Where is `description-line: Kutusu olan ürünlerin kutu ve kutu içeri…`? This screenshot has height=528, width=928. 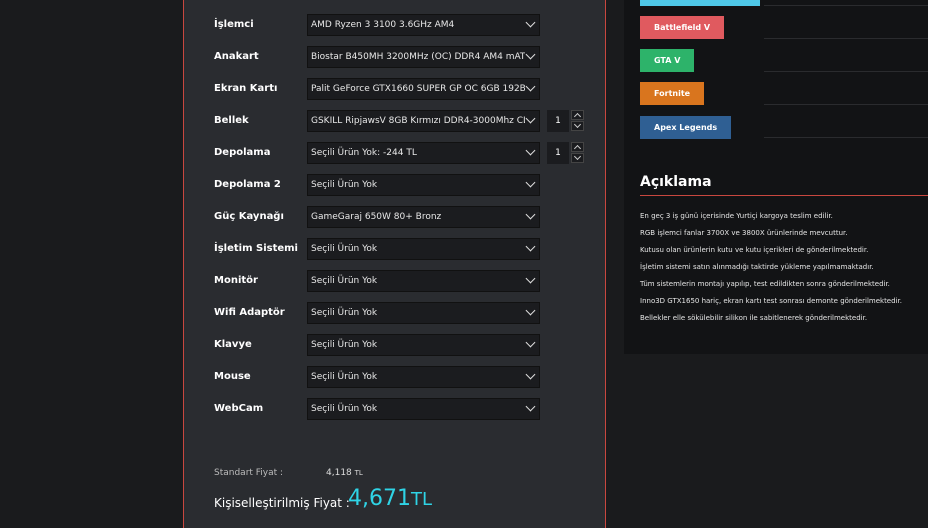 description-line: Kutusu olan ürünlerin kutu ve kutu içeri… is located at coordinates (754, 250).